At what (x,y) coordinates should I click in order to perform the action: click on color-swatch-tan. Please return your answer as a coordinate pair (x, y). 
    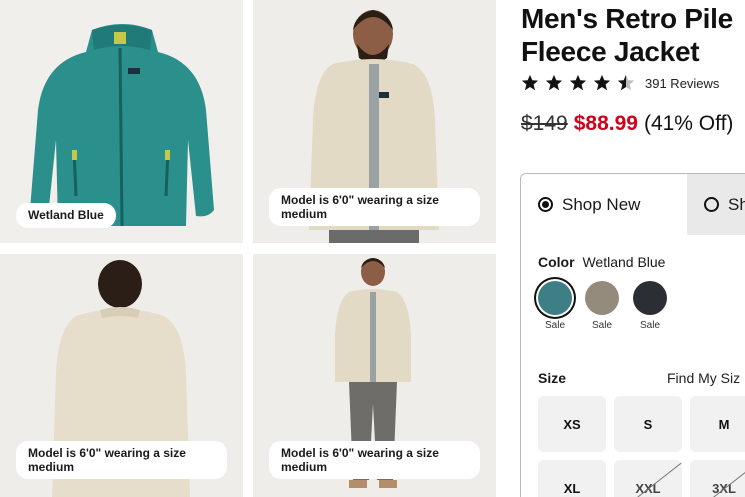
    Looking at the image, I should click on (602, 298).